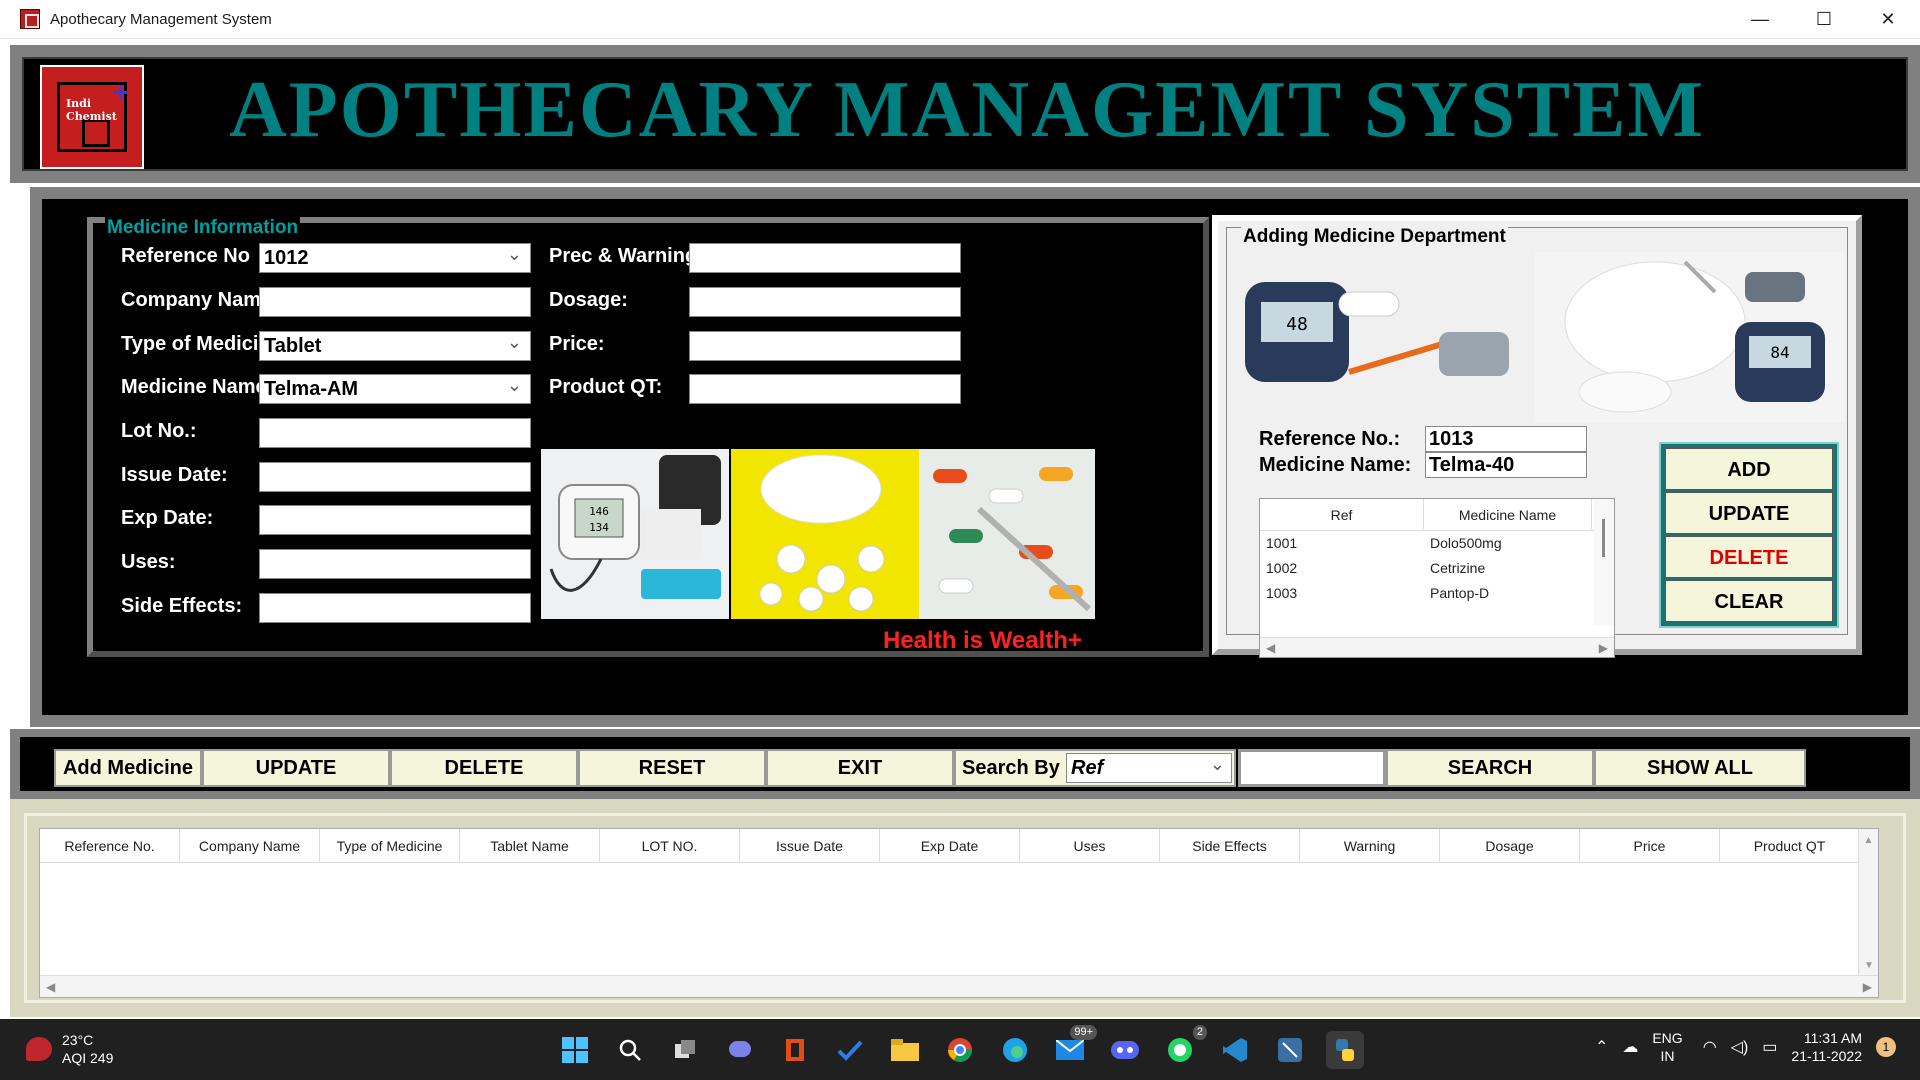  What do you see at coordinates (201, 344) in the screenshot?
I see `type-of-medicine-label: Type of Medicine` at bounding box center [201, 344].